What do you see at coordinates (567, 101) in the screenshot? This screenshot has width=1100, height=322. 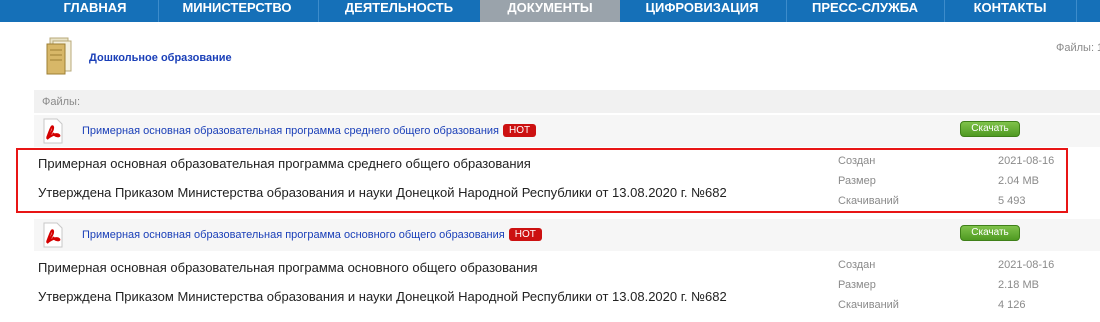 I see `files-section-header: Файлы:` at bounding box center [567, 101].